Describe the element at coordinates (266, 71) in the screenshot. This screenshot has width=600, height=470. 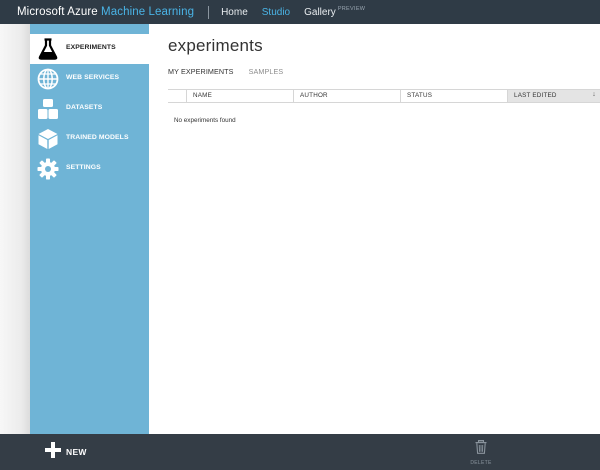
I see `tab-samples: SAMPLES` at that location.